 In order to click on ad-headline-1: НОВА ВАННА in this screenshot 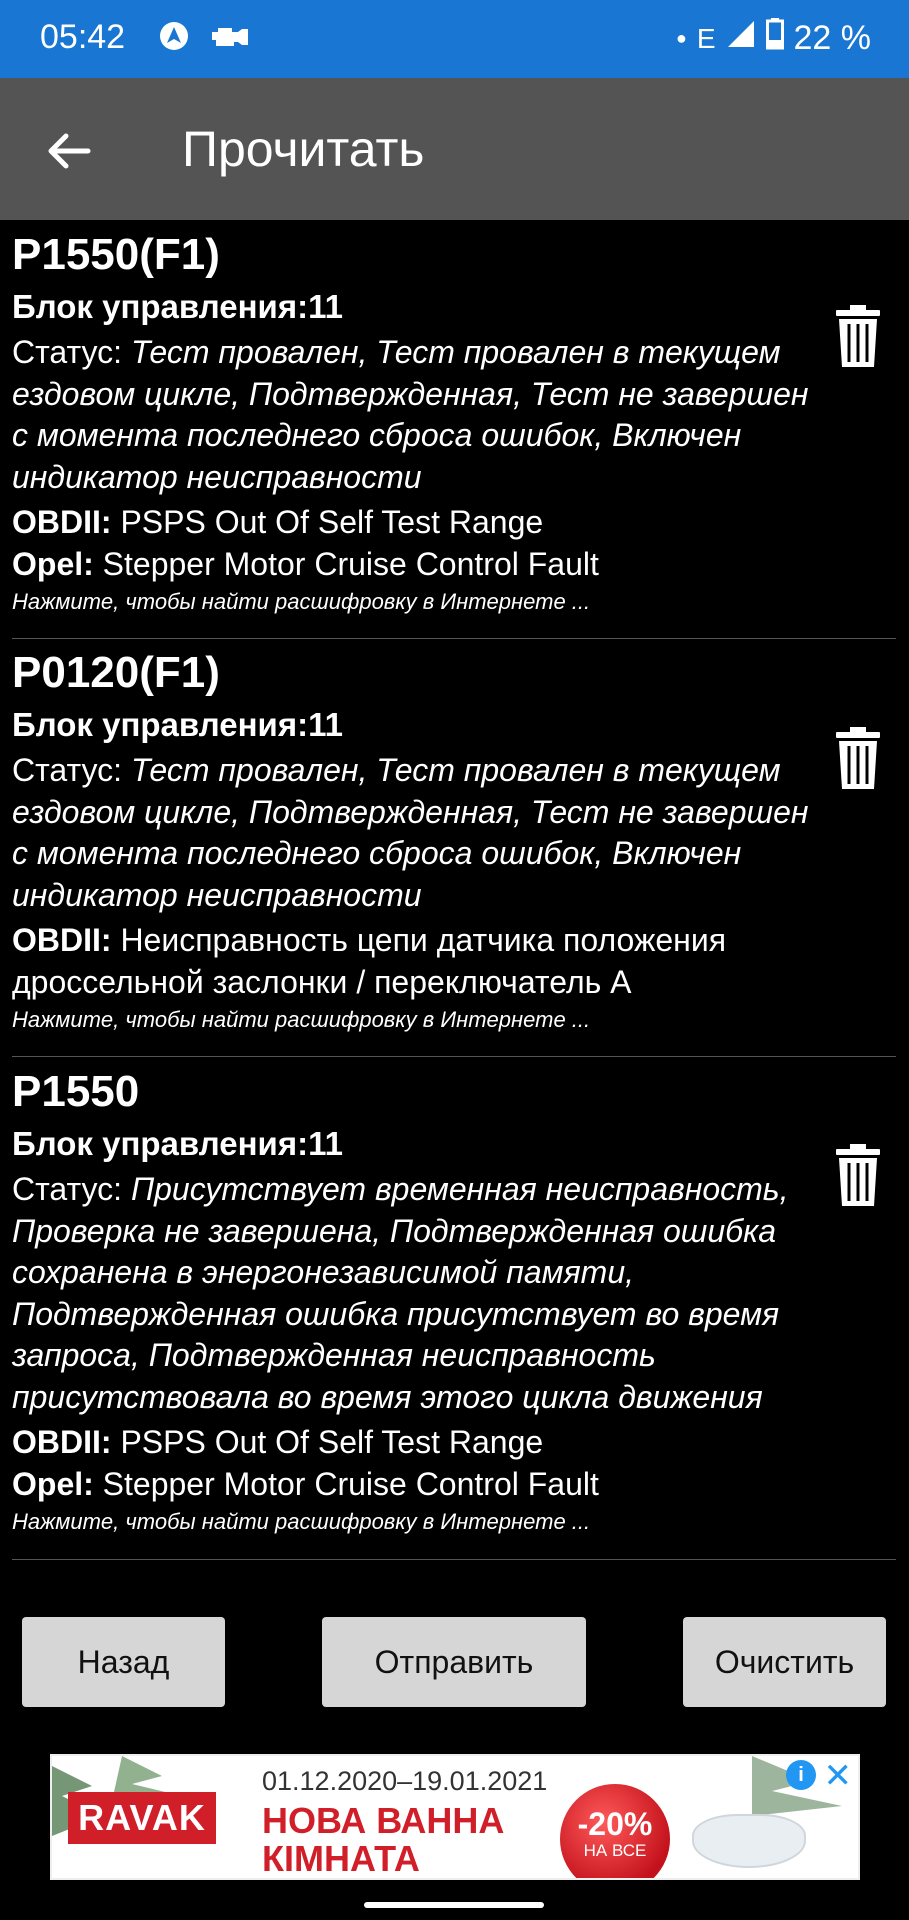, I will do `click(383, 1820)`.